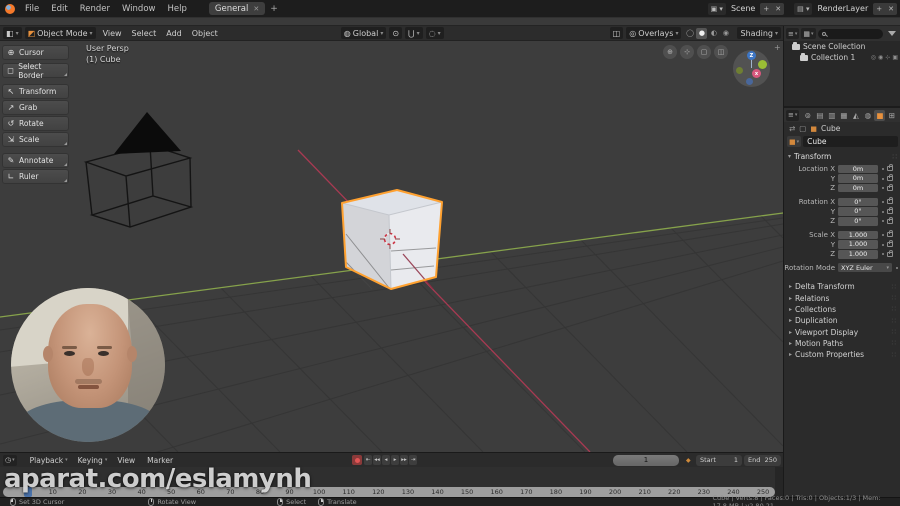 This screenshot has width=900, height=506. I want to click on prev-keyframe-button: ◂◂, so click(377, 460).